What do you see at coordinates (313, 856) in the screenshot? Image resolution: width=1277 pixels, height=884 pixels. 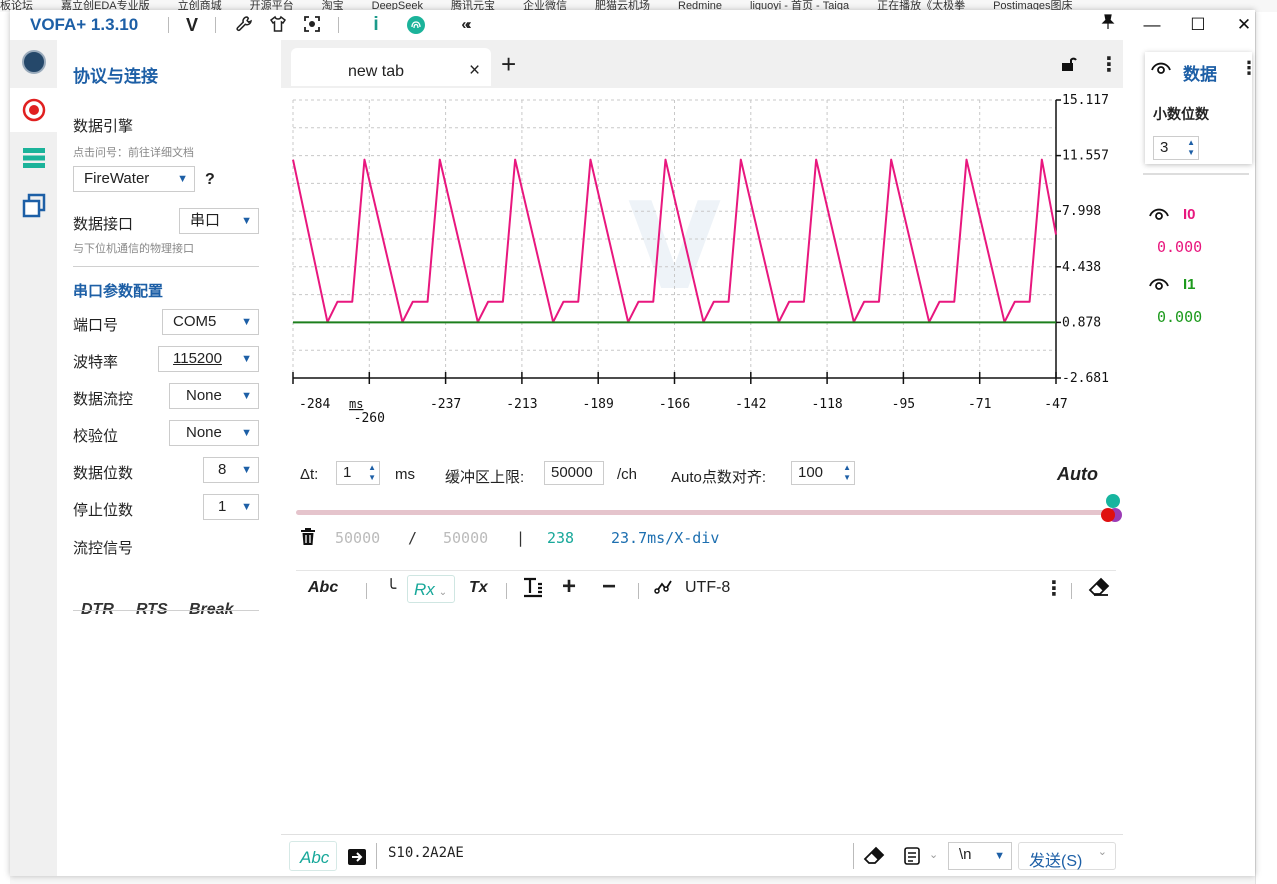 I see `send-format-button: Abc` at bounding box center [313, 856].